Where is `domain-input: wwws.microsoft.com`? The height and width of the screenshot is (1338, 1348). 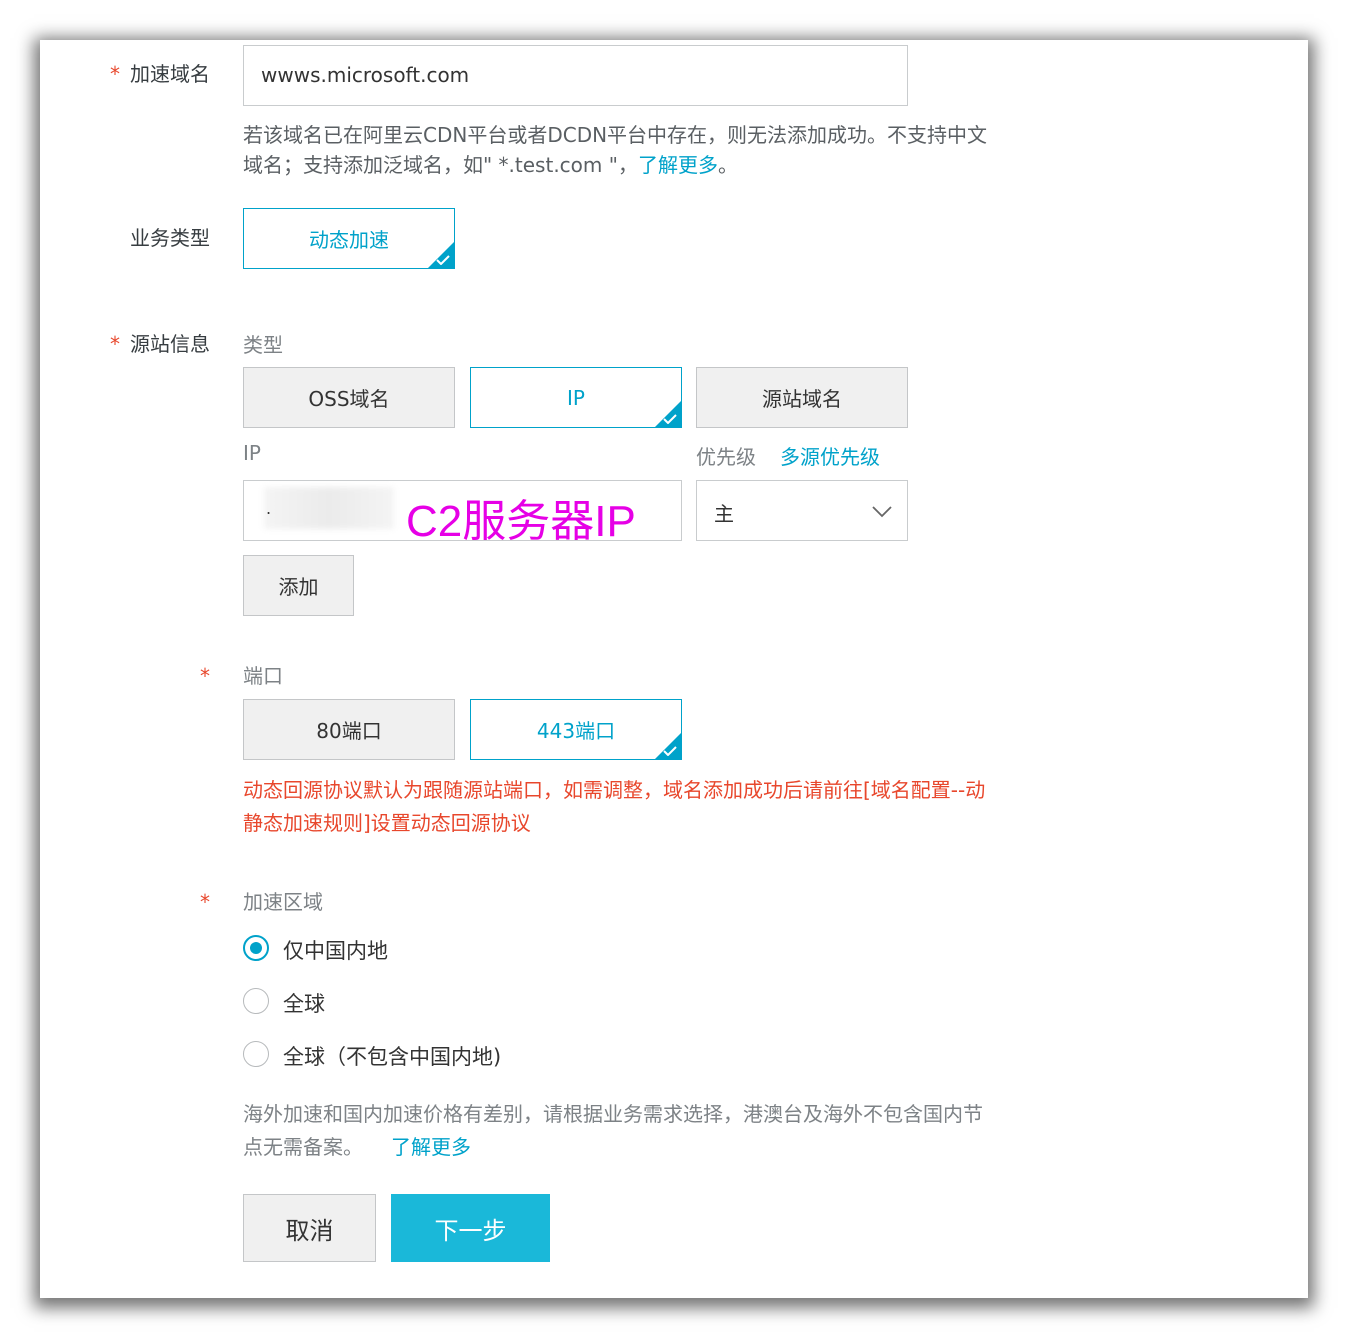 domain-input: wwws.microsoft.com is located at coordinates (575, 75).